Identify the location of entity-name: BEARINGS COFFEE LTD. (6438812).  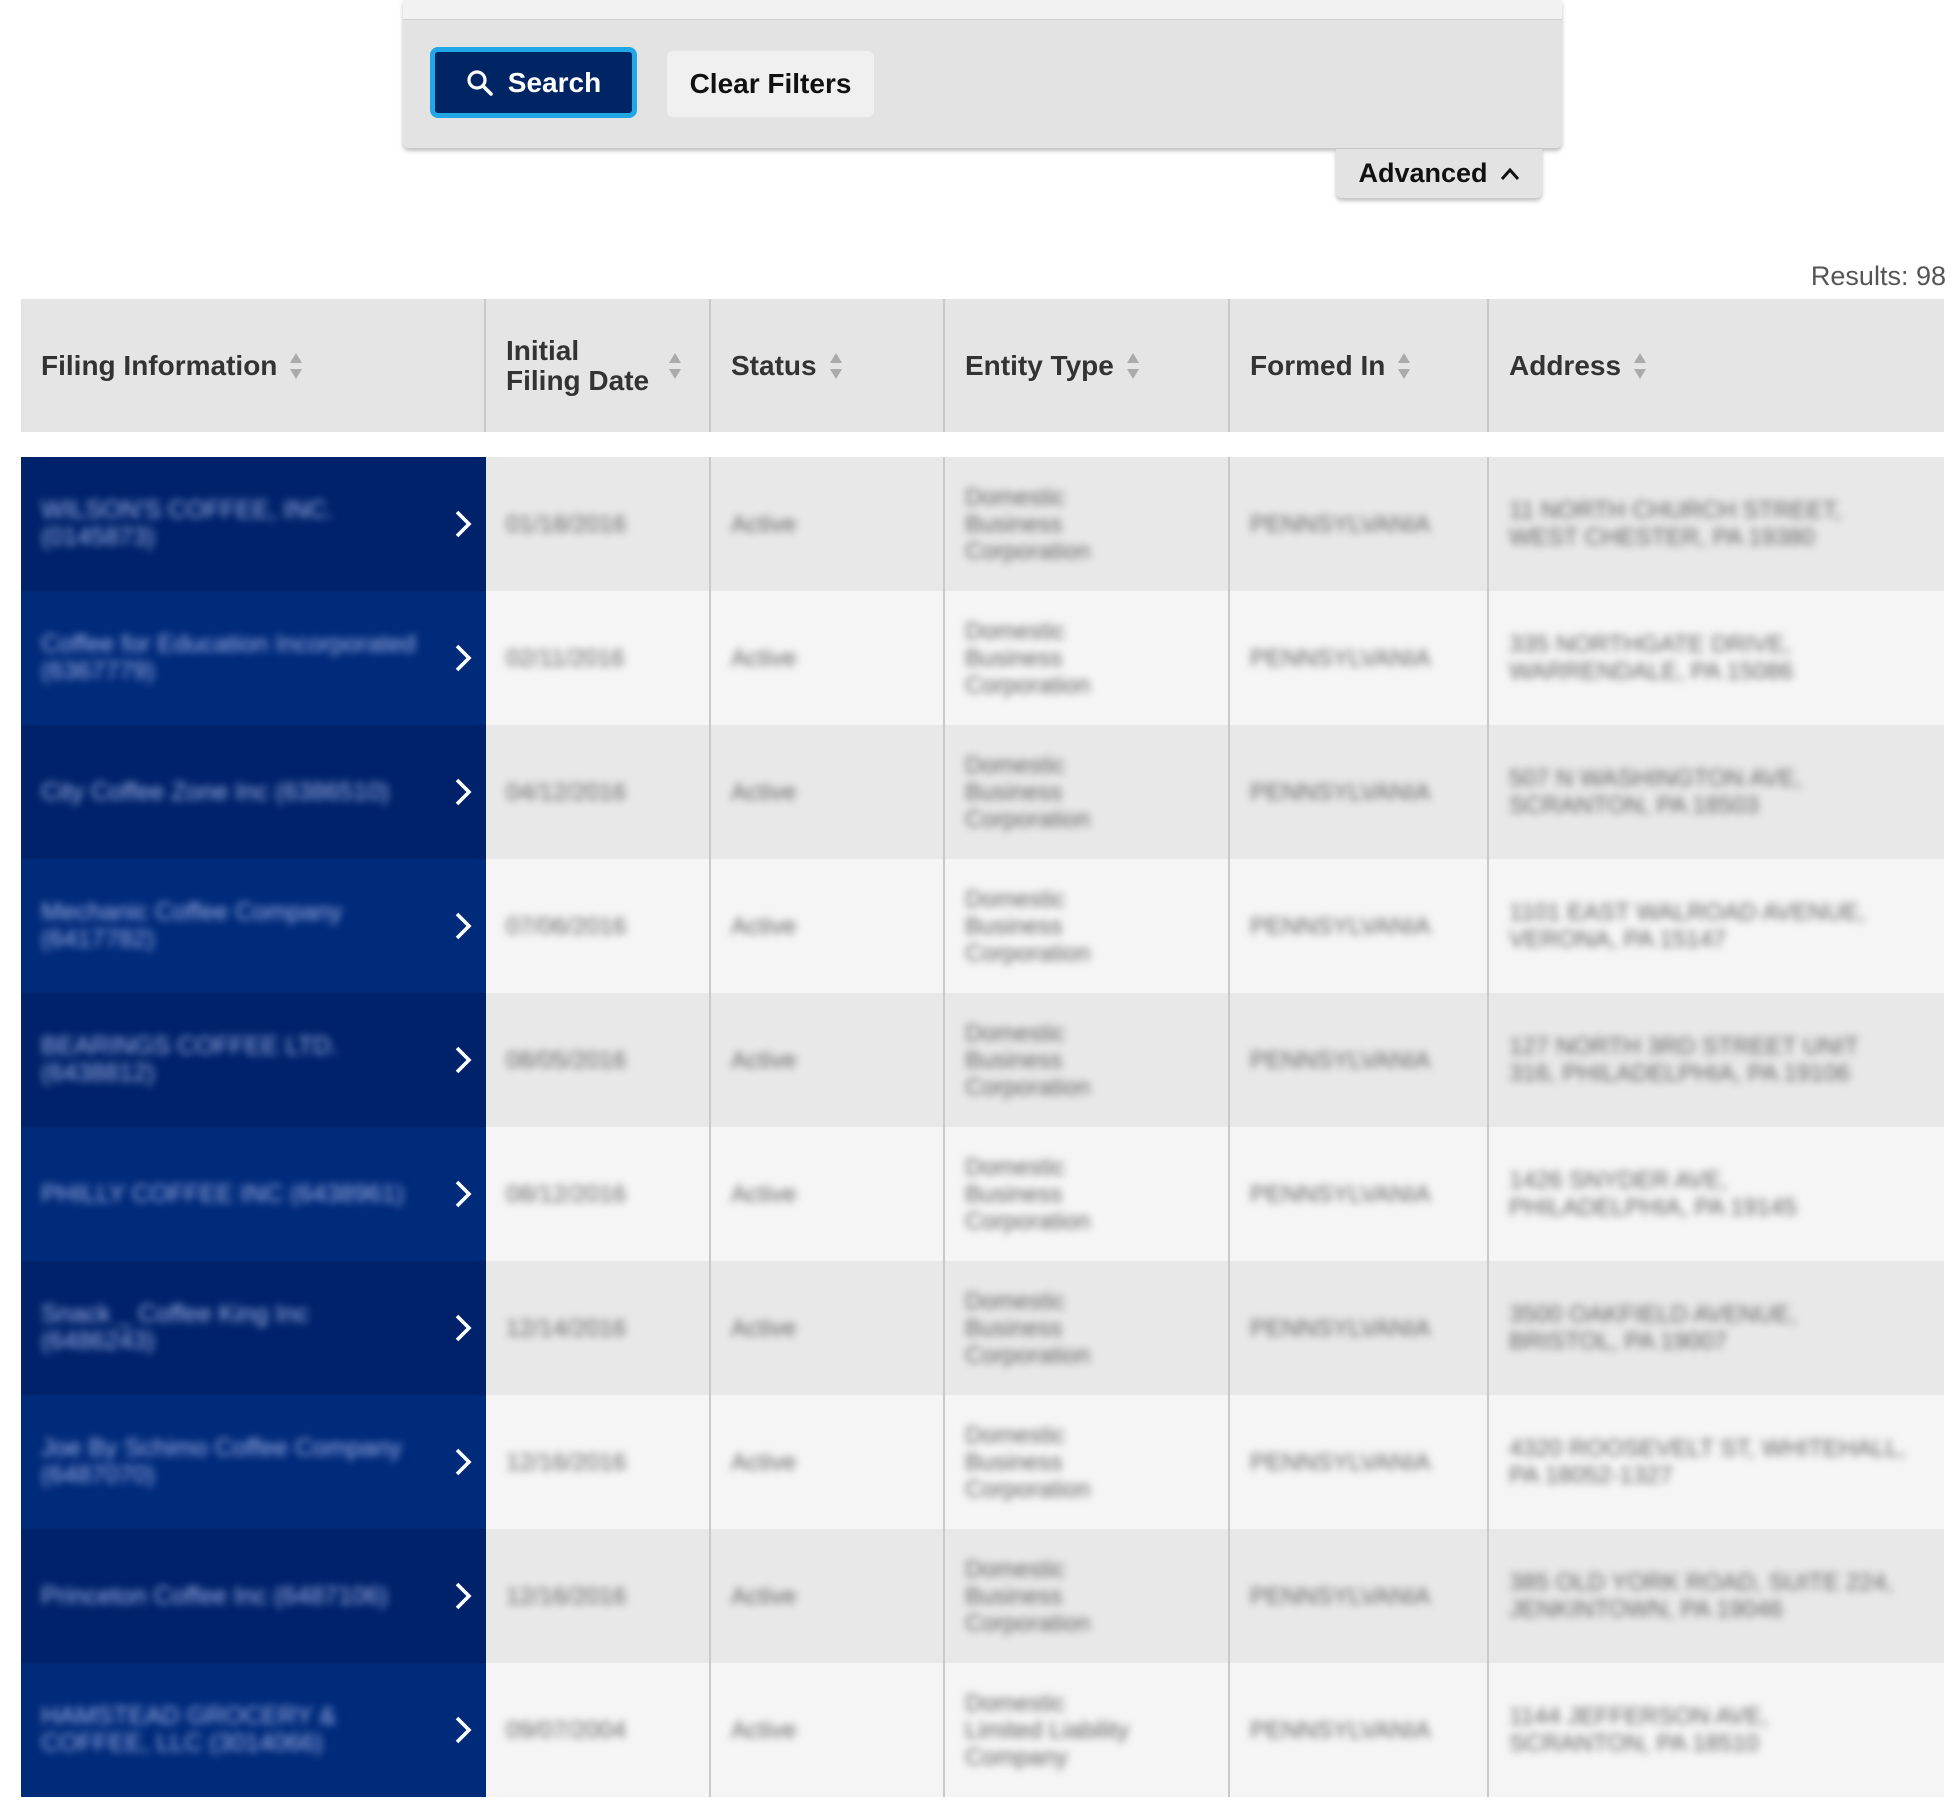
(189, 1059).